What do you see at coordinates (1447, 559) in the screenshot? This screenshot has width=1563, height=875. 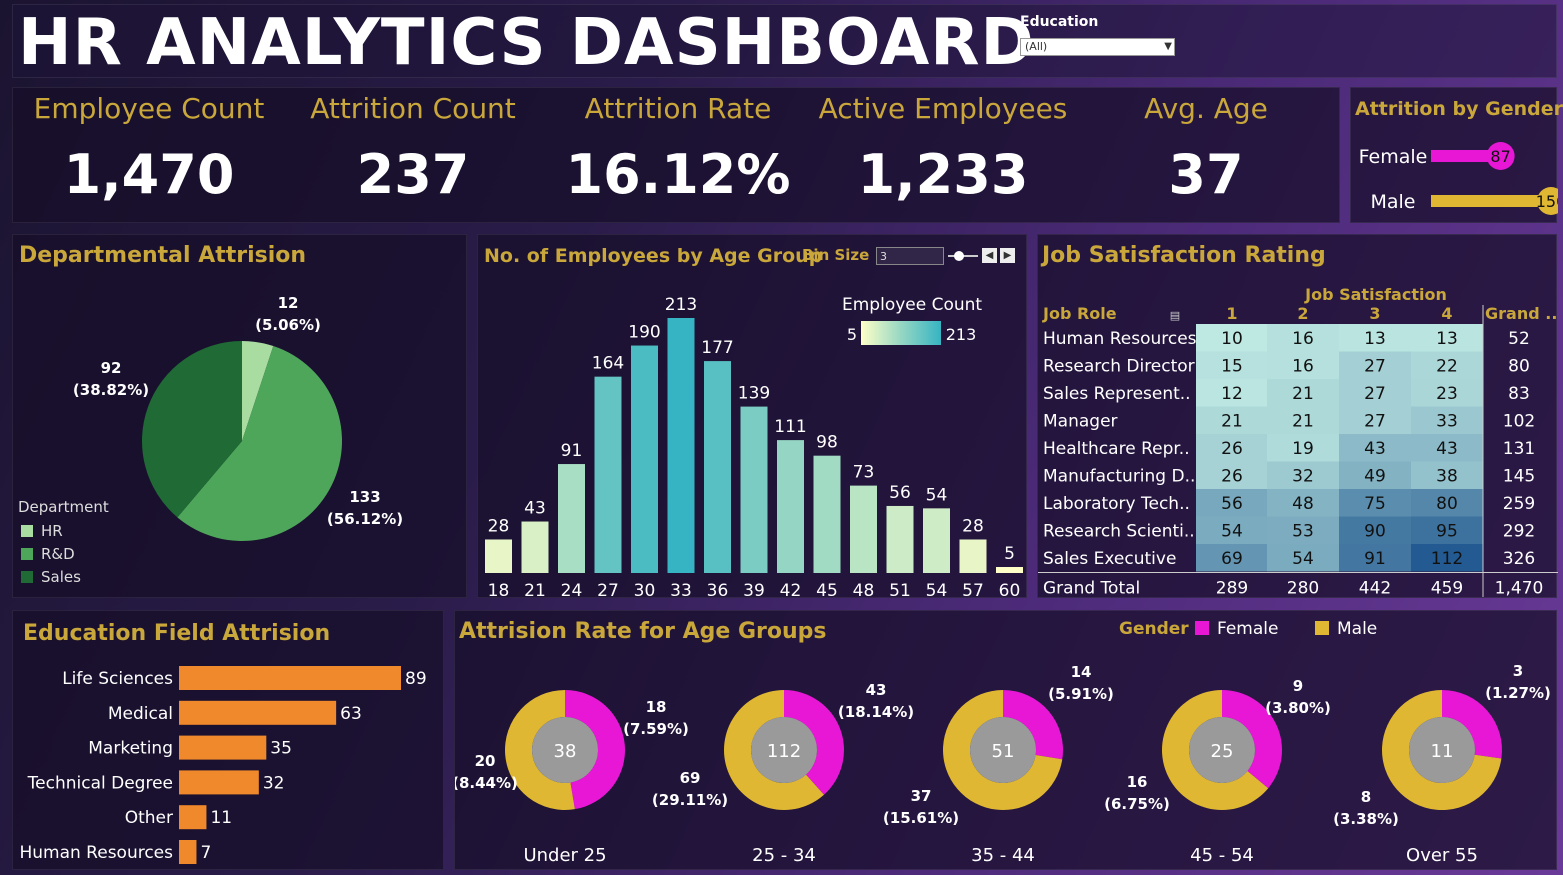 I see `heatmap-cell-value: 112` at bounding box center [1447, 559].